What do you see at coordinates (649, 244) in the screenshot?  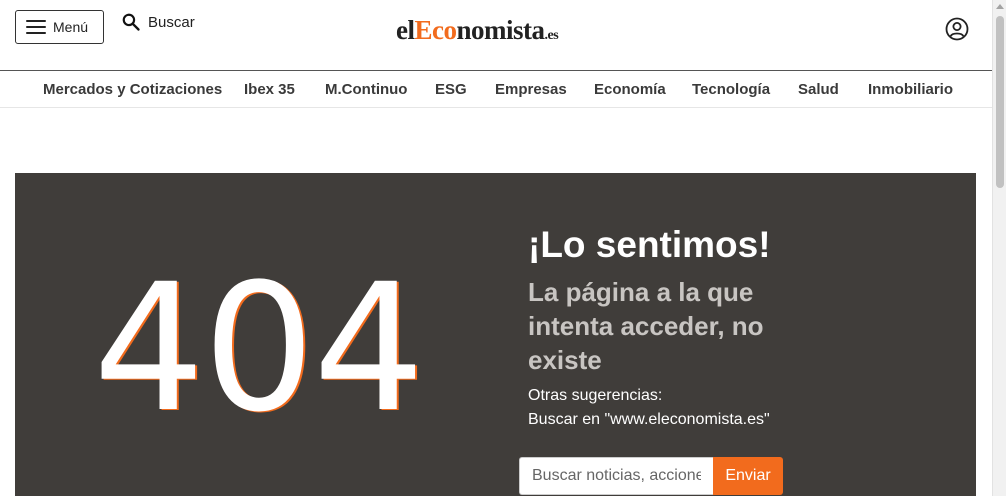 I see `error-title: ¡Lo sentimos!` at bounding box center [649, 244].